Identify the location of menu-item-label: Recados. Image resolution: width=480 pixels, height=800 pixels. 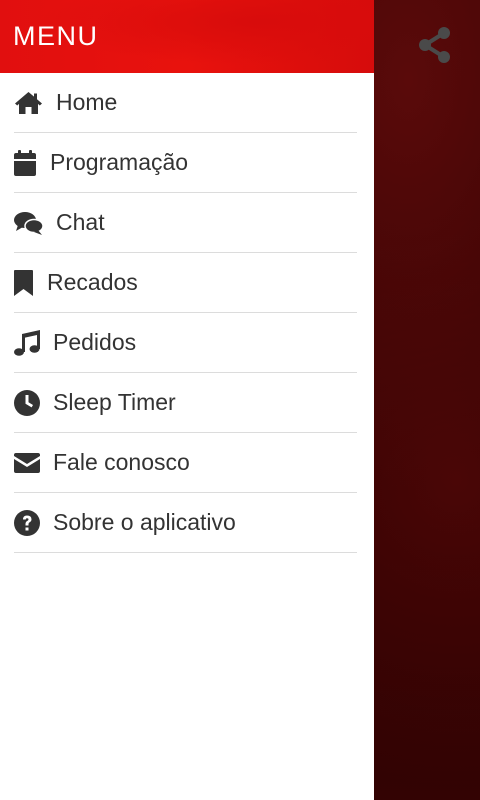
(92, 282).